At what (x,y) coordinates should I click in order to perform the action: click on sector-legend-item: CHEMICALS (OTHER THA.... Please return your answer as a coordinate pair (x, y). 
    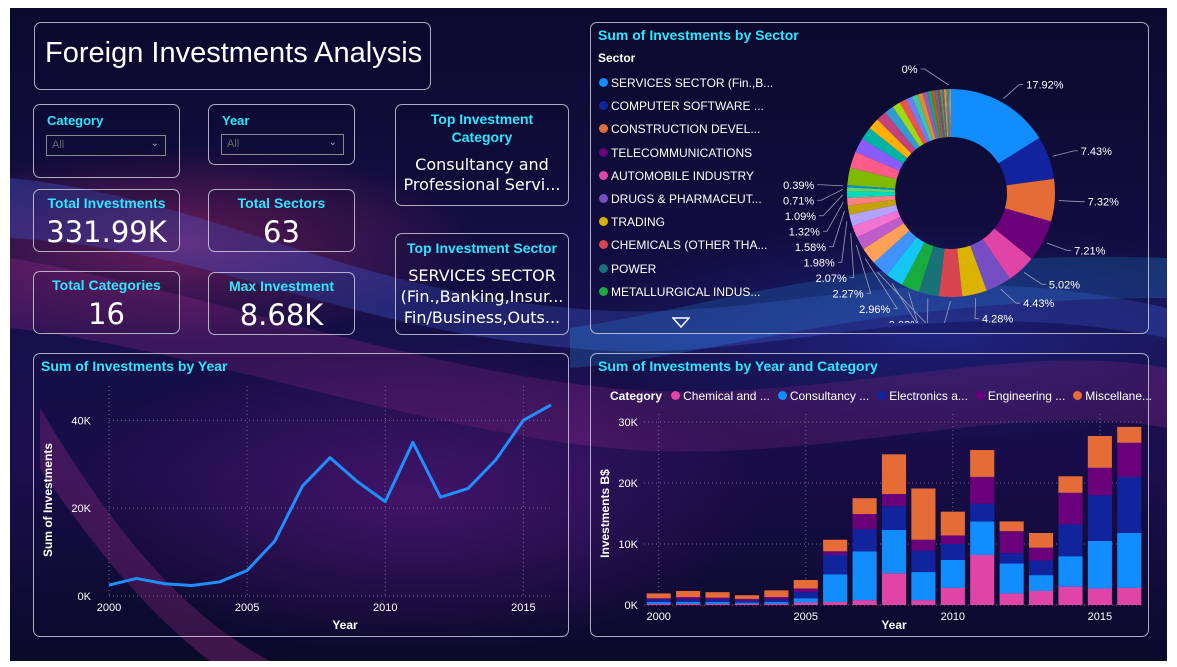
    Looking at the image, I should click on (683, 245).